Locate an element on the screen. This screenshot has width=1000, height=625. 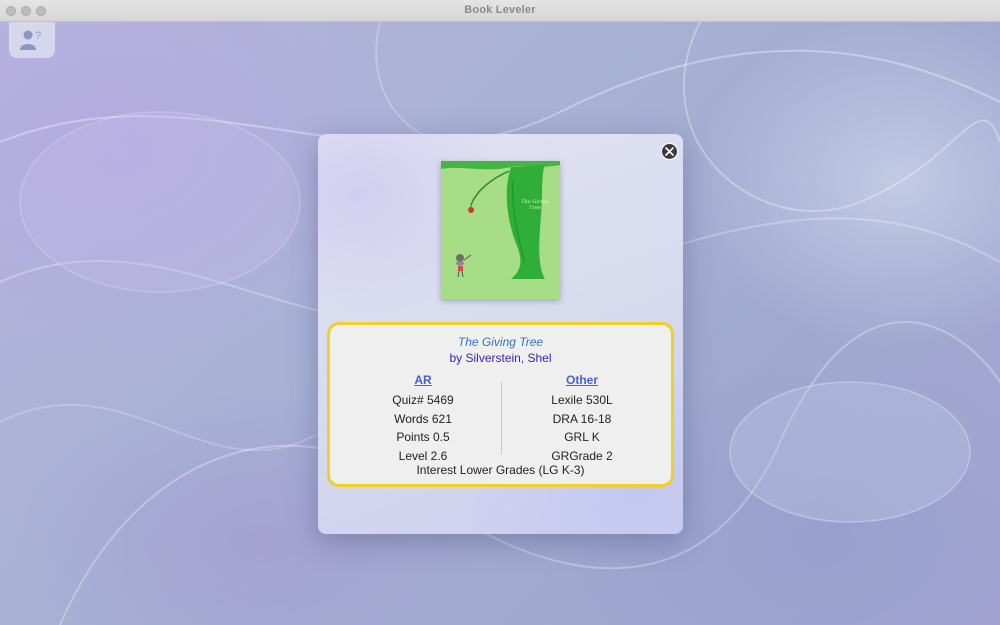
close-icon is located at coordinates (669, 151).